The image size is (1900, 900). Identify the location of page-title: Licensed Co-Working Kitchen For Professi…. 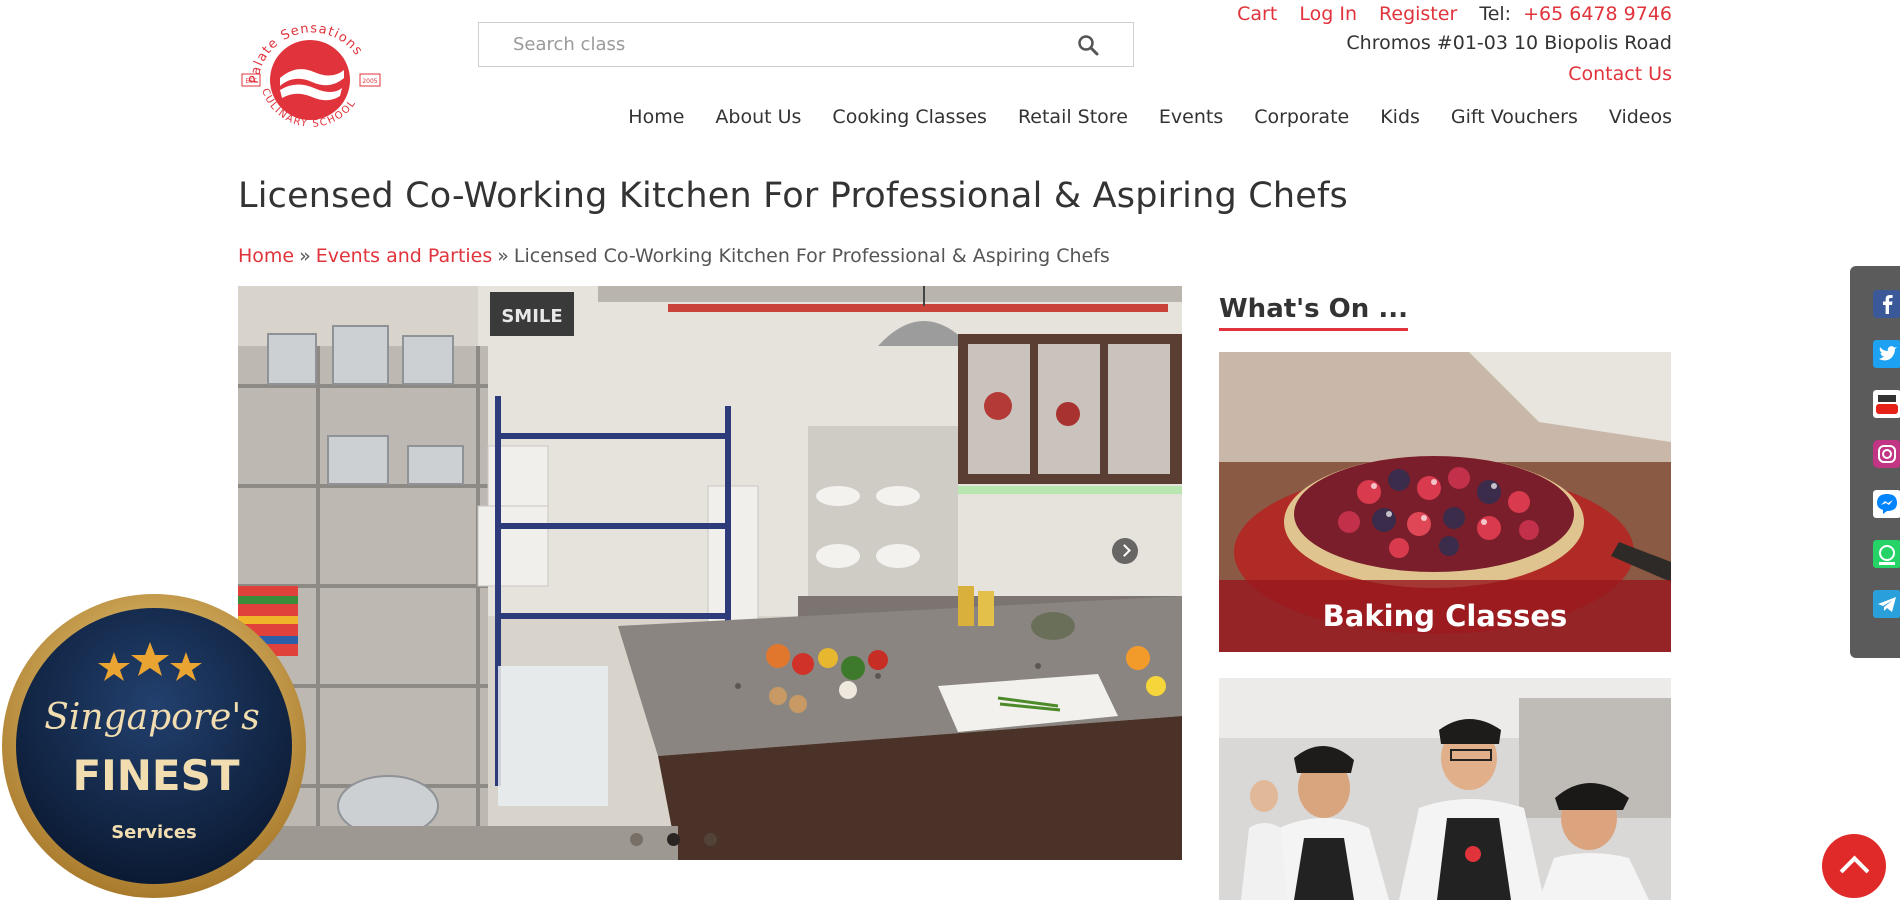
(793, 196).